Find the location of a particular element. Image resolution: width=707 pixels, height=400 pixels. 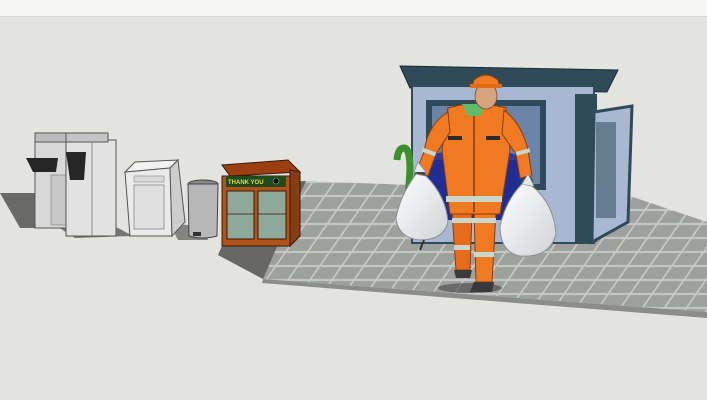

pedal-bin is located at coordinates (203, 209).